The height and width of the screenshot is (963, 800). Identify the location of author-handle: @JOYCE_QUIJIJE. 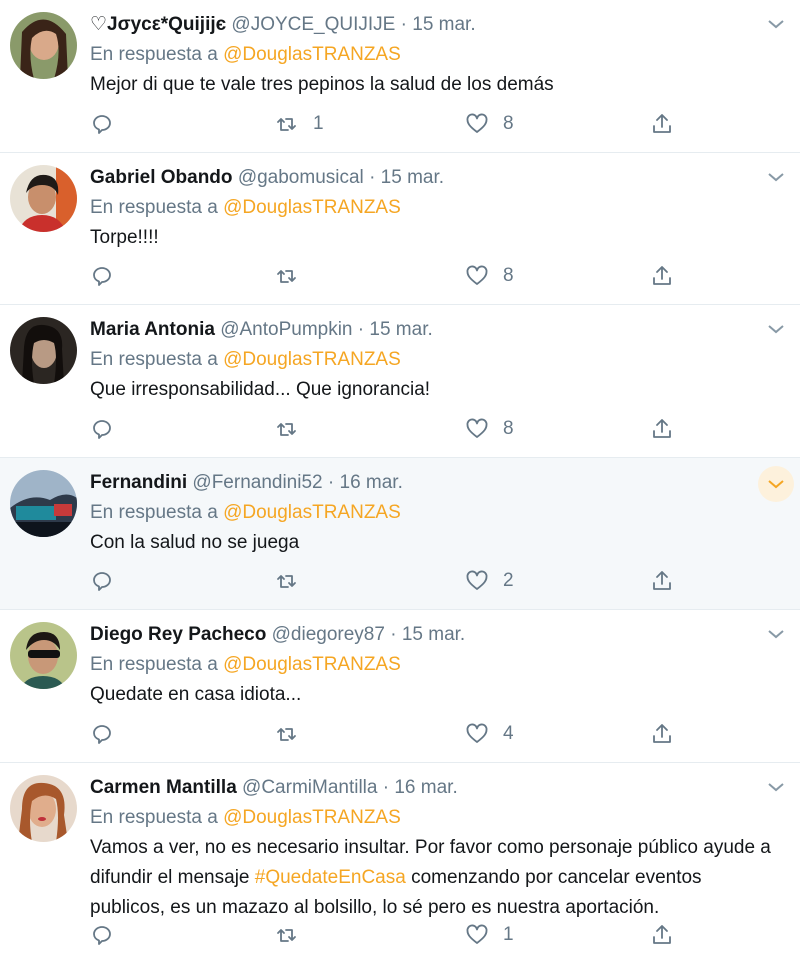
(313, 24).